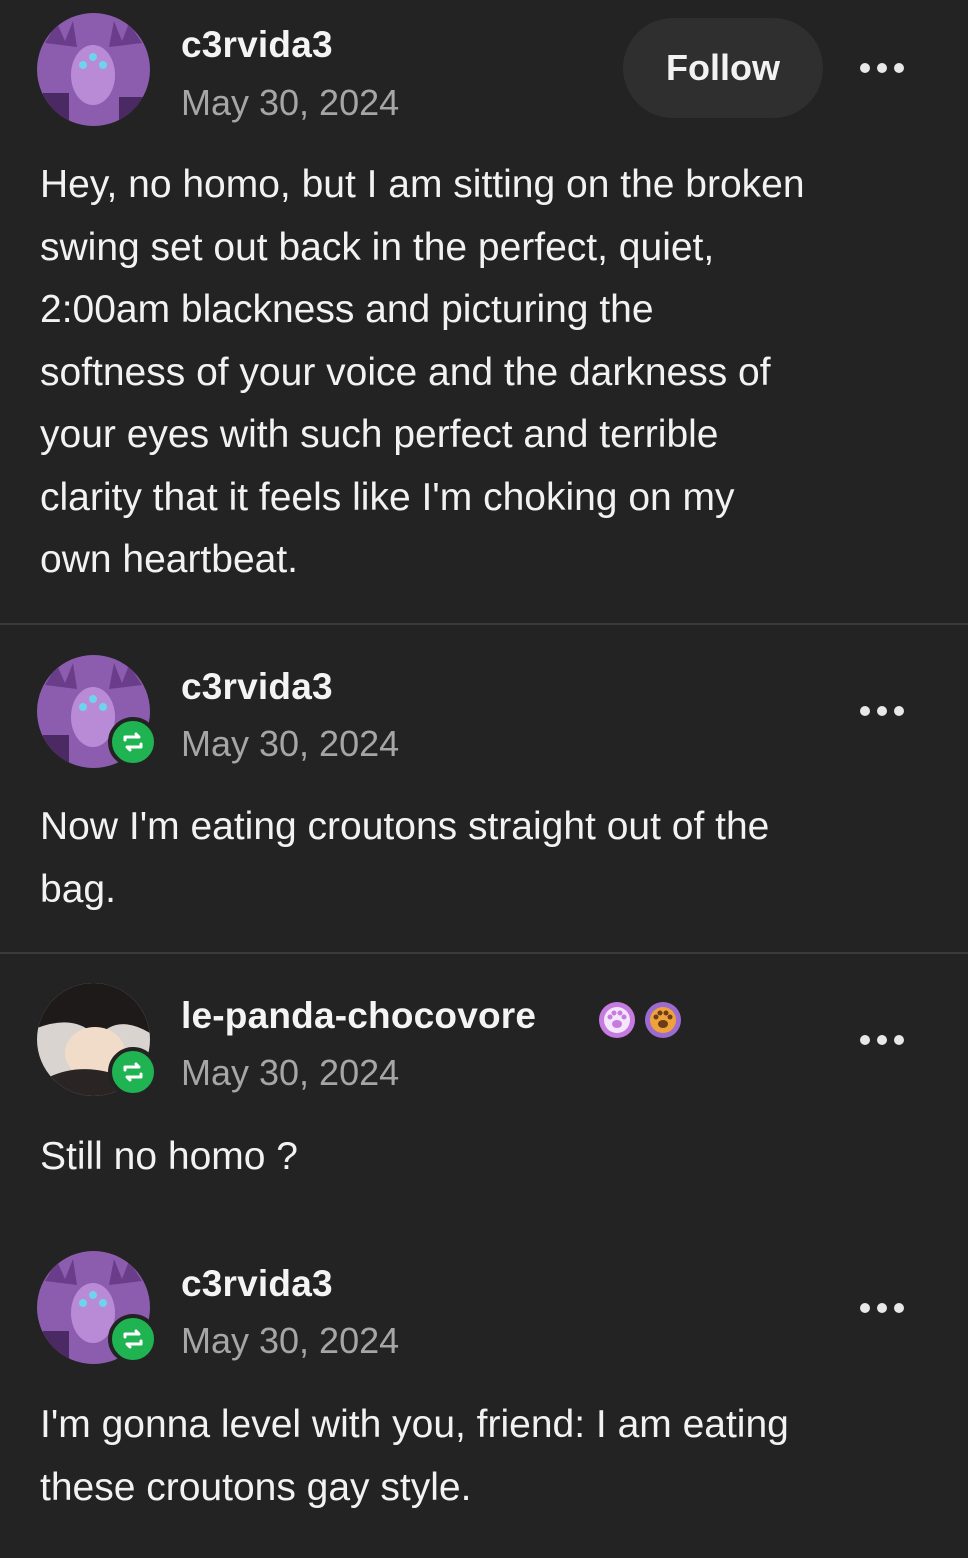 The image size is (968, 1558). Describe the element at coordinates (169, 559) in the screenshot. I see `text-line: own heartbeat.` at that location.